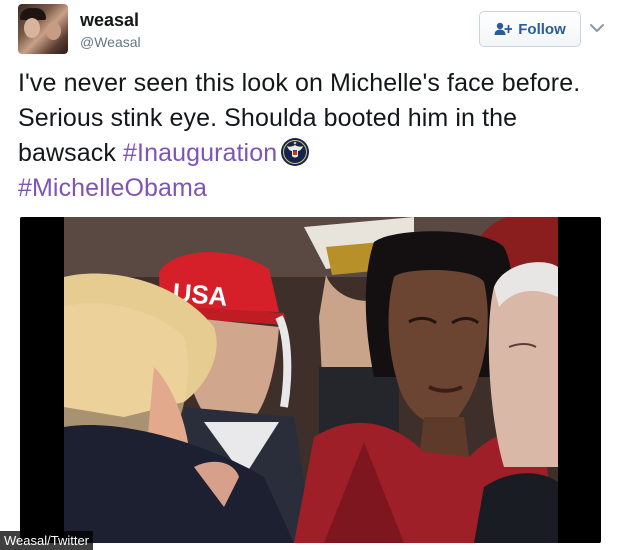  Describe the element at coordinates (43, 29) in the screenshot. I see `avatar` at that location.